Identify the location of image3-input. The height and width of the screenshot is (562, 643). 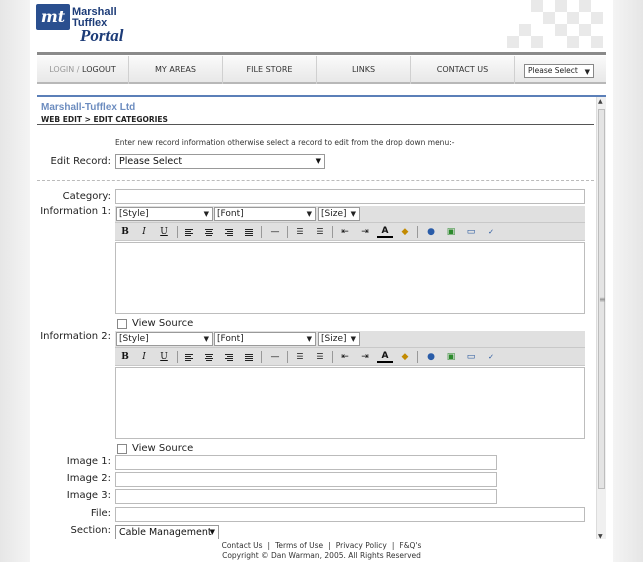
(306, 496).